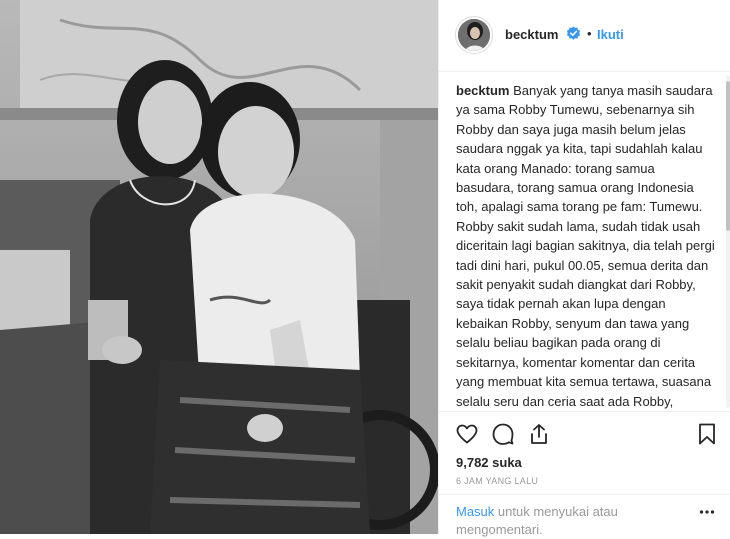 This screenshot has height=539, width=730. Describe the element at coordinates (707, 512) in the screenshot. I see `more-dots-icon` at that location.